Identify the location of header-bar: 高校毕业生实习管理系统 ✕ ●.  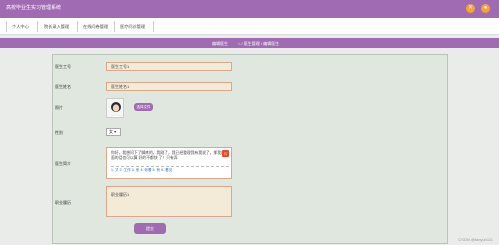
(249, 9).